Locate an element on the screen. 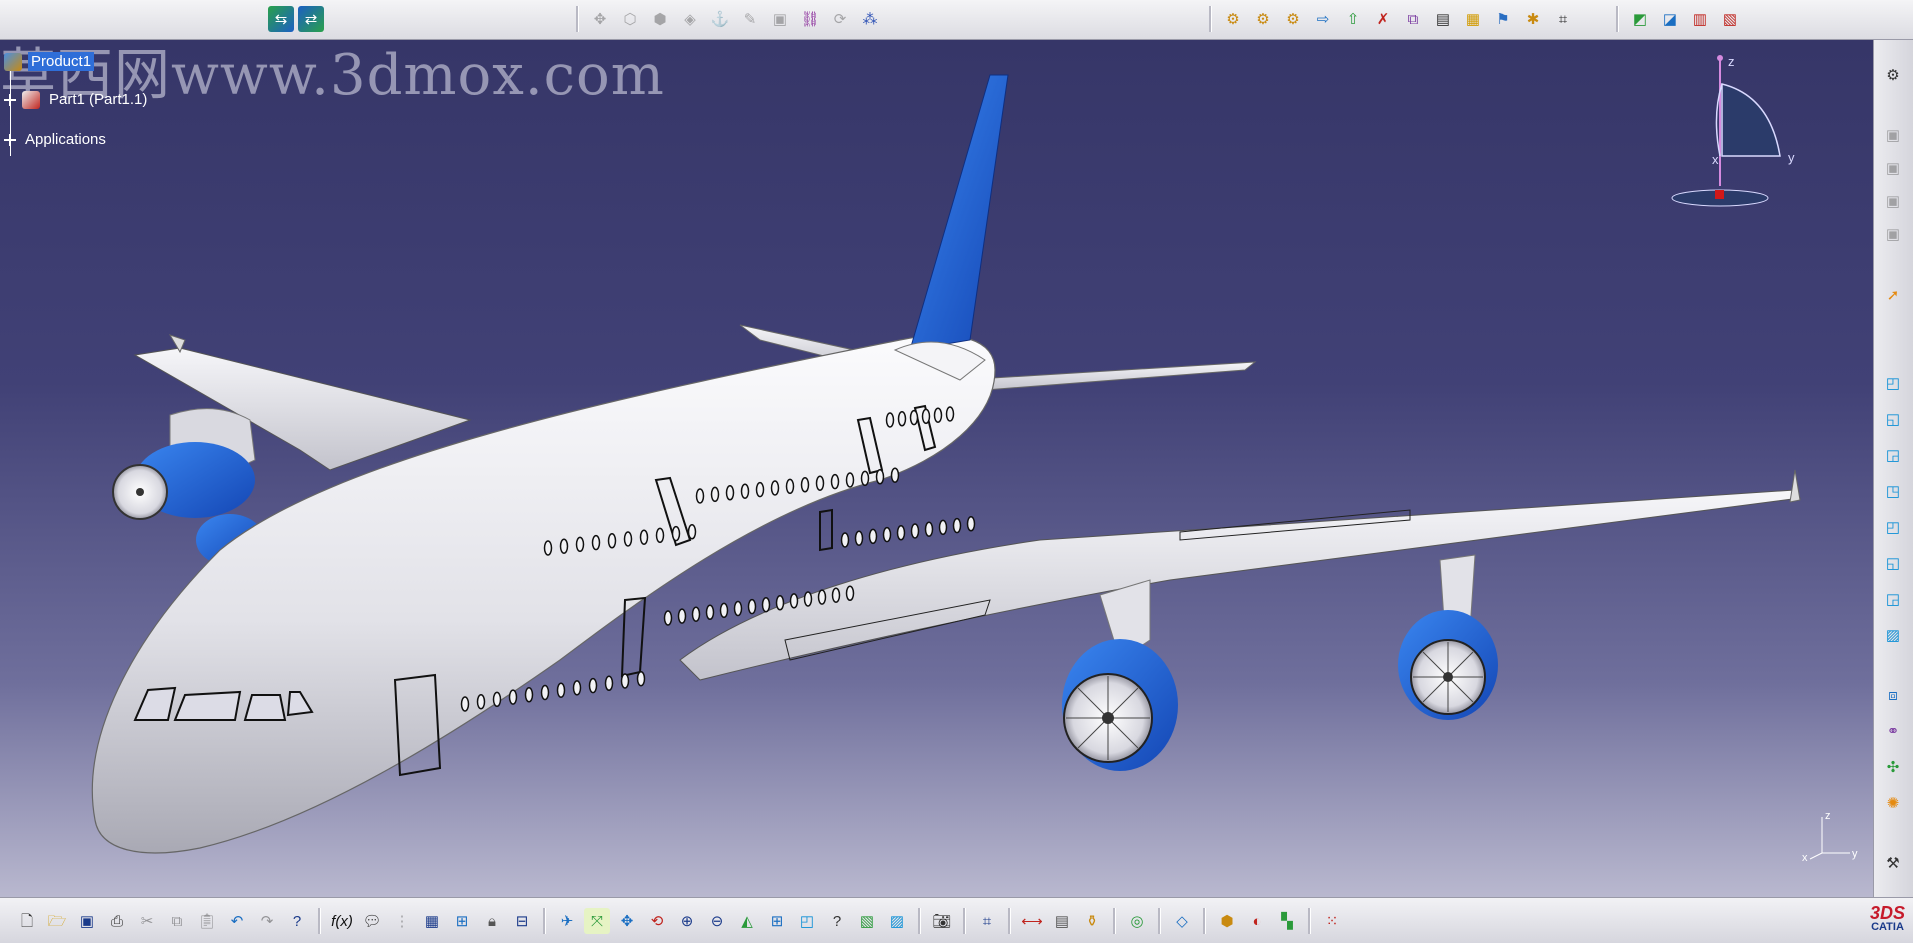  fly-mode-icon: ✈ is located at coordinates (567, 921).